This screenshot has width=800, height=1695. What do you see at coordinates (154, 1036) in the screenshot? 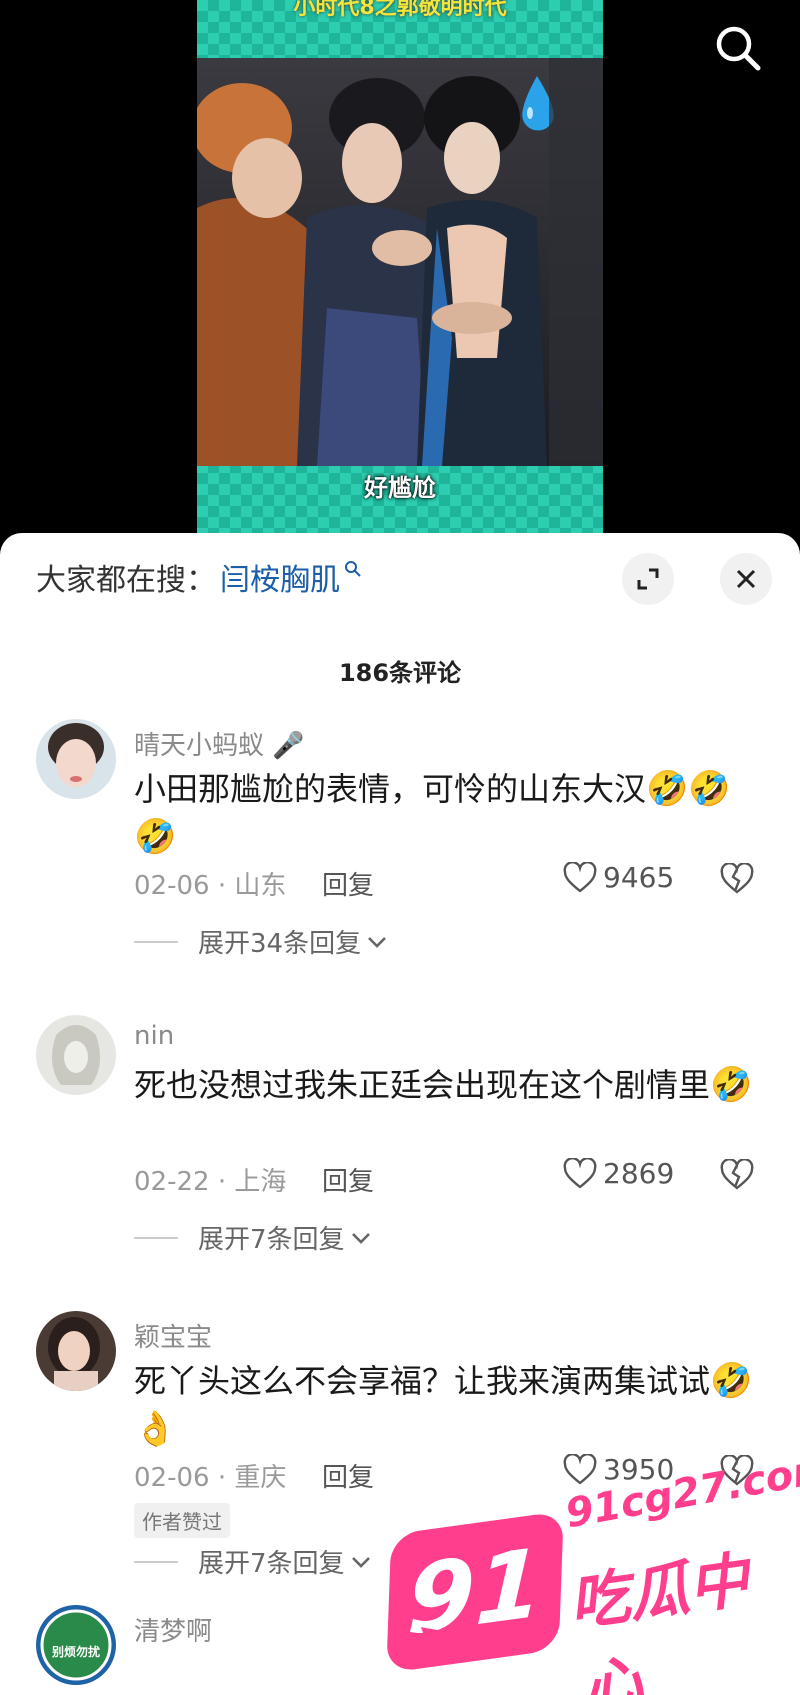
I see `username: nin` at bounding box center [154, 1036].